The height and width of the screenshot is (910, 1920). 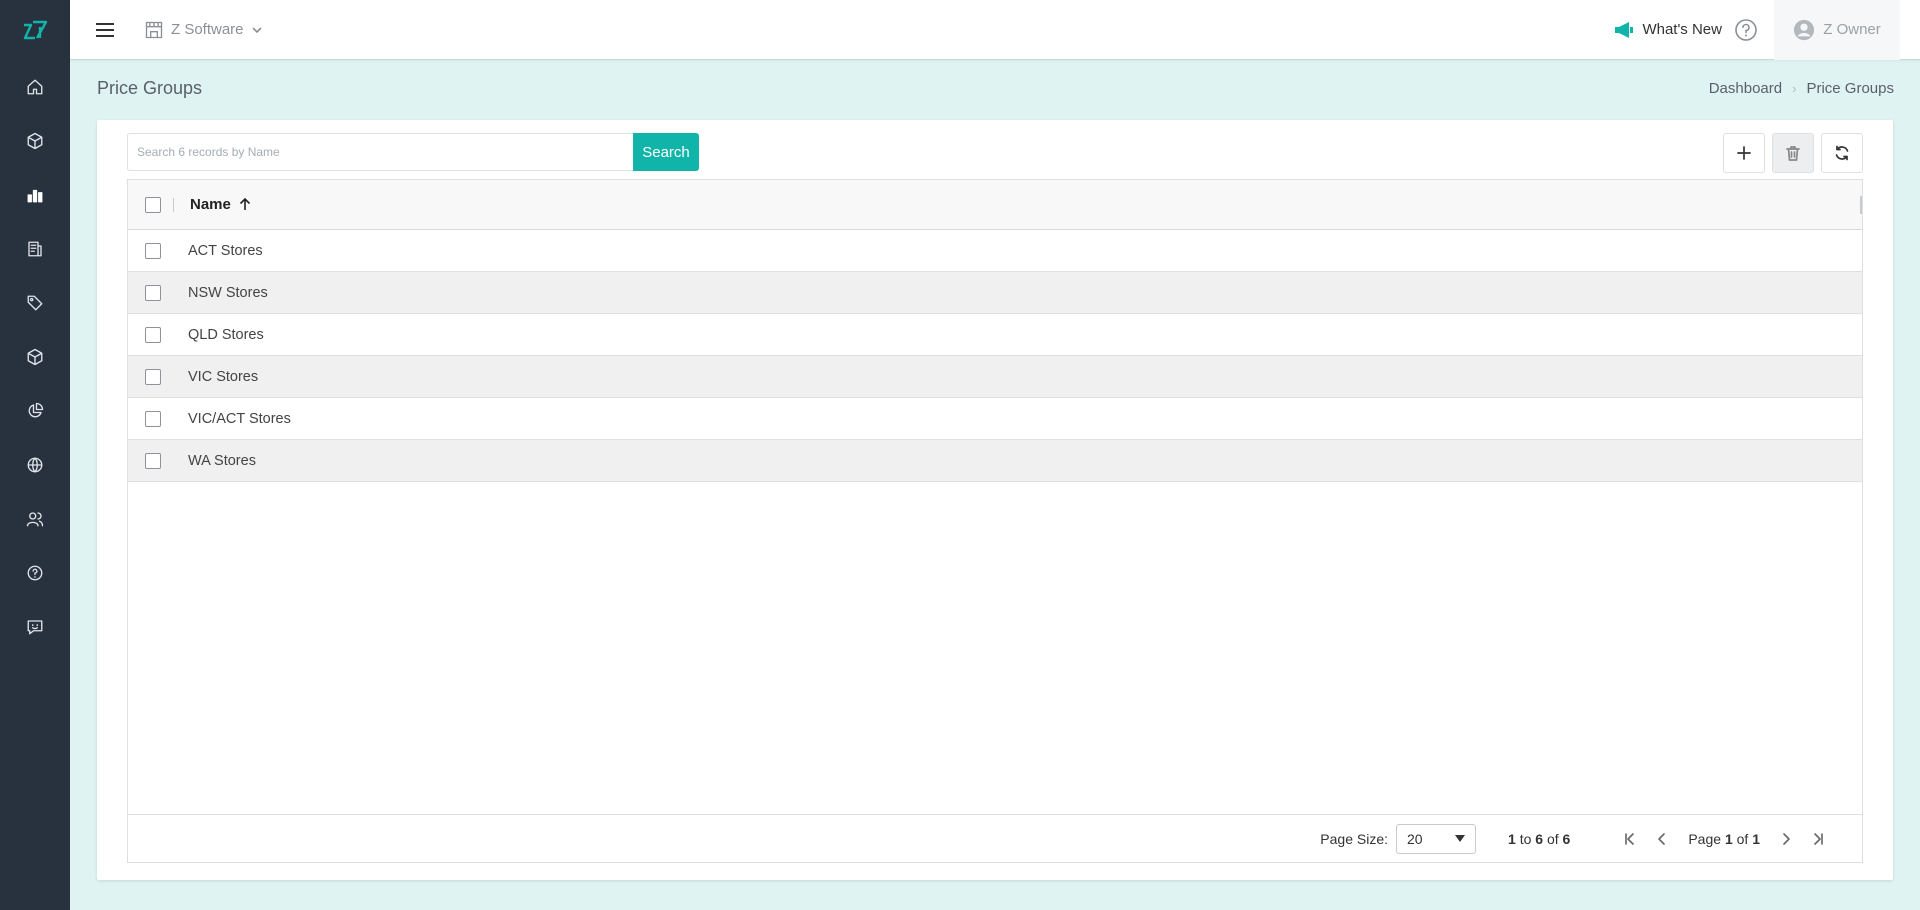 What do you see at coordinates (226, 334) in the screenshot?
I see `row-name-cell: QLD Stores` at bounding box center [226, 334].